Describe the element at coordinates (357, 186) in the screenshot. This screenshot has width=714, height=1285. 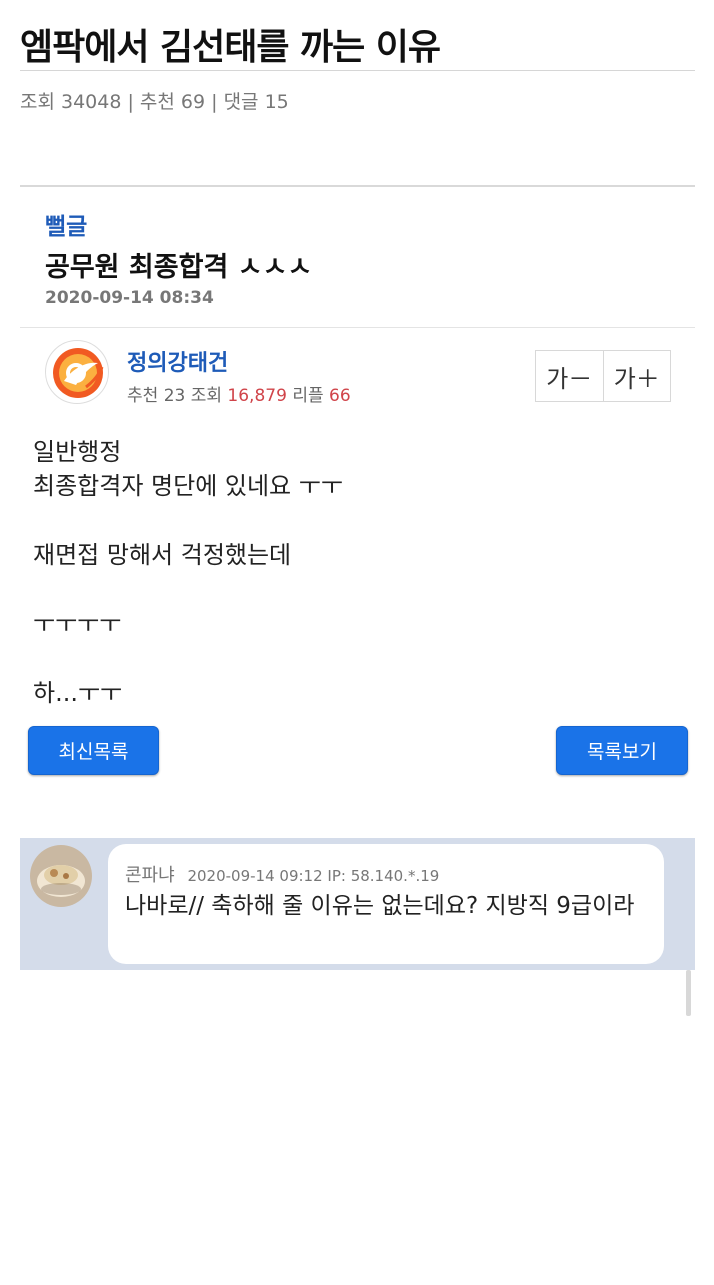
I see `screenshot-top-divider` at that location.